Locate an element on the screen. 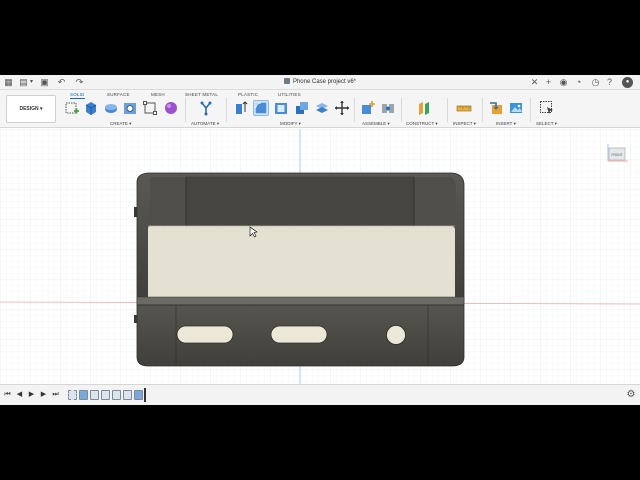  close-icon: ✕ is located at coordinates (534, 82).